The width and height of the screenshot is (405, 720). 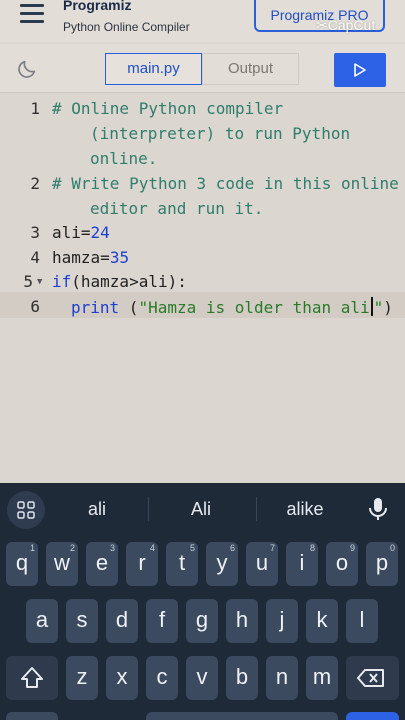 What do you see at coordinates (254, 307) in the screenshot?
I see `string-literal: "Hamza is older than ali` at bounding box center [254, 307].